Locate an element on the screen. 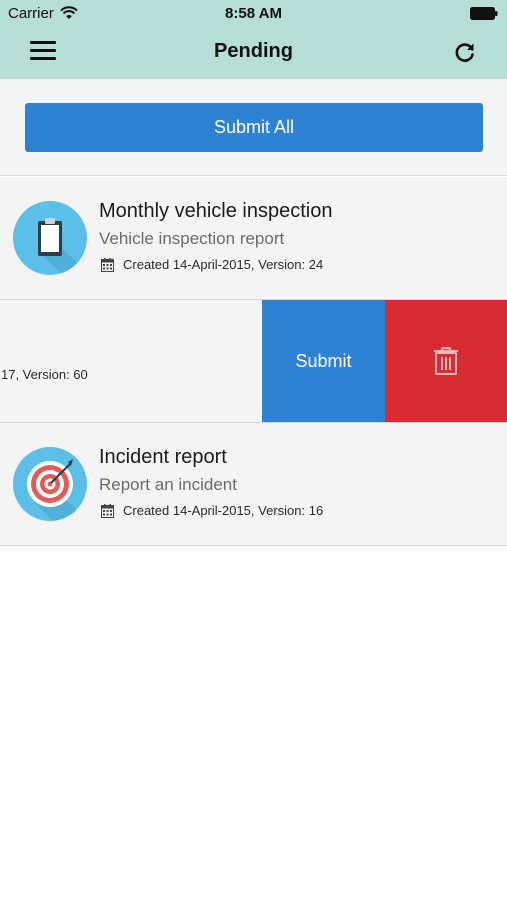 This screenshot has height=900, width=507. battery-icon is located at coordinates (484, 13).